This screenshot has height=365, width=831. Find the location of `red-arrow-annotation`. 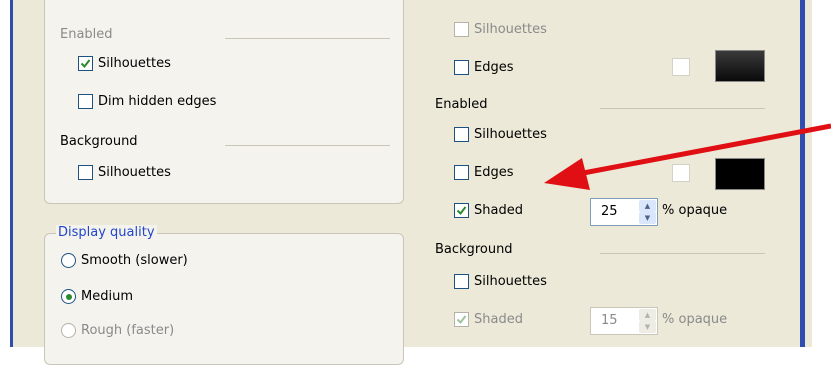

red-arrow-annotation is located at coordinates (687, 156).